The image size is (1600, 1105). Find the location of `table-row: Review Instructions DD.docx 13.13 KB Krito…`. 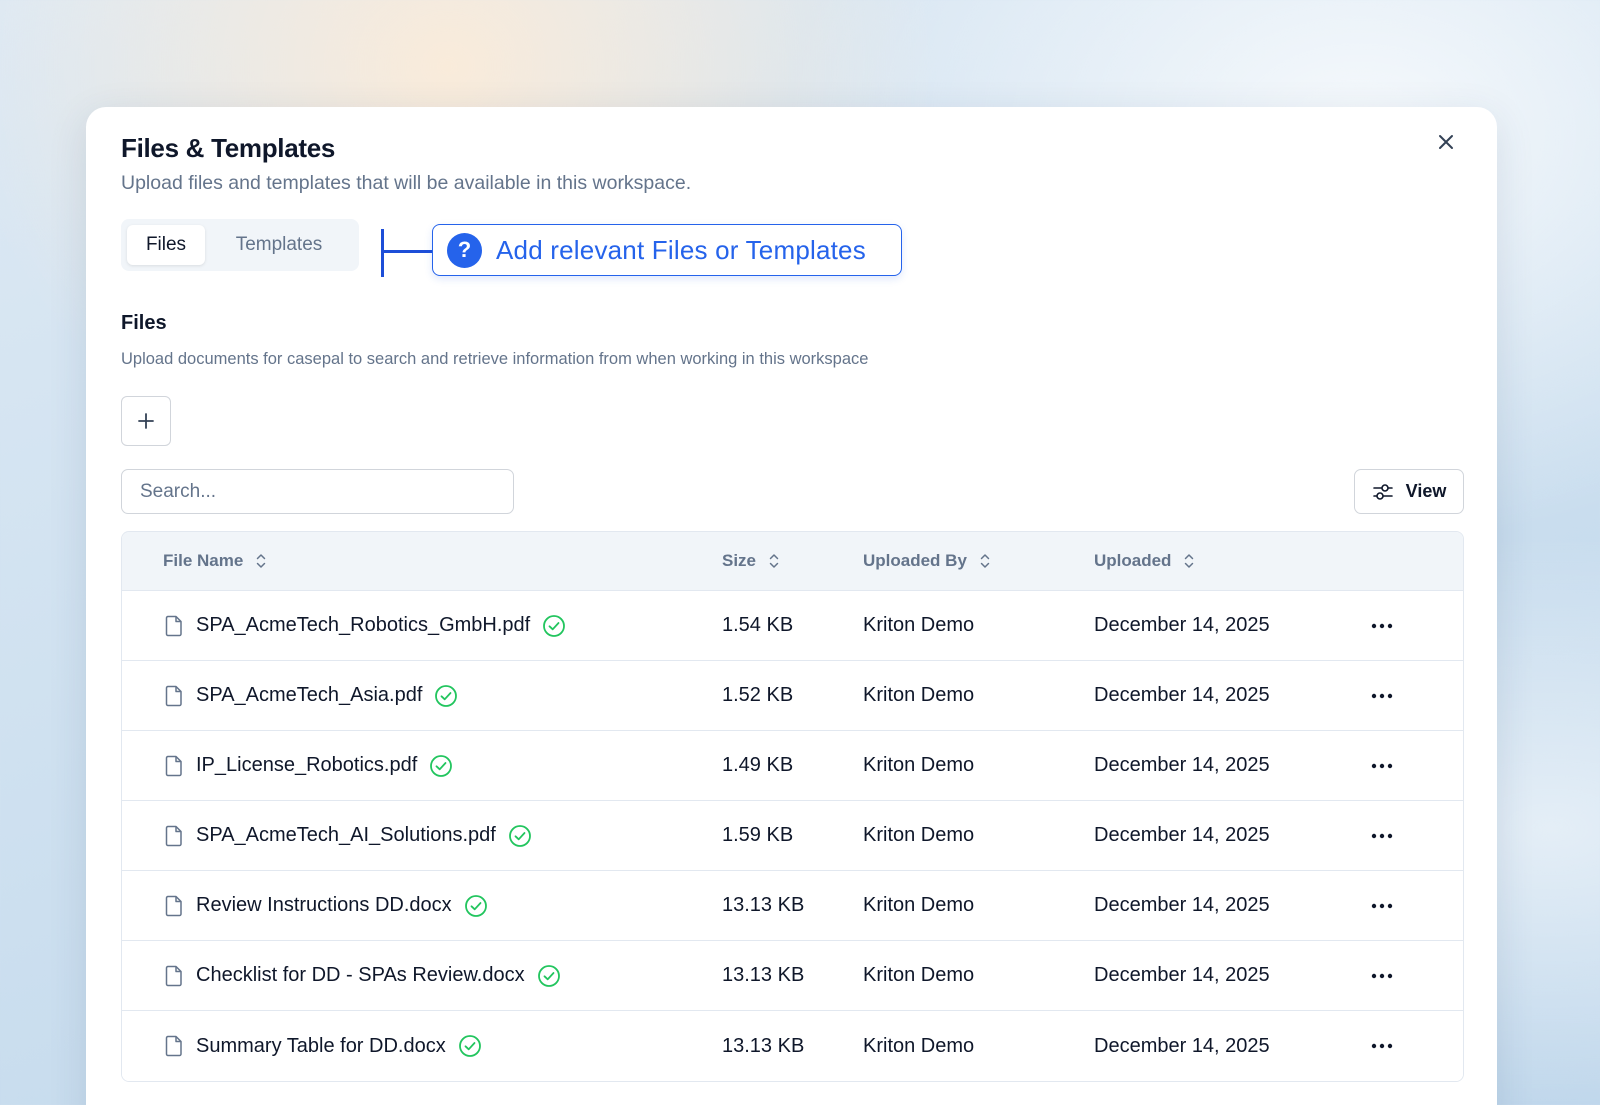

table-row: Review Instructions DD.docx 13.13 KB Krito… is located at coordinates (792, 906).